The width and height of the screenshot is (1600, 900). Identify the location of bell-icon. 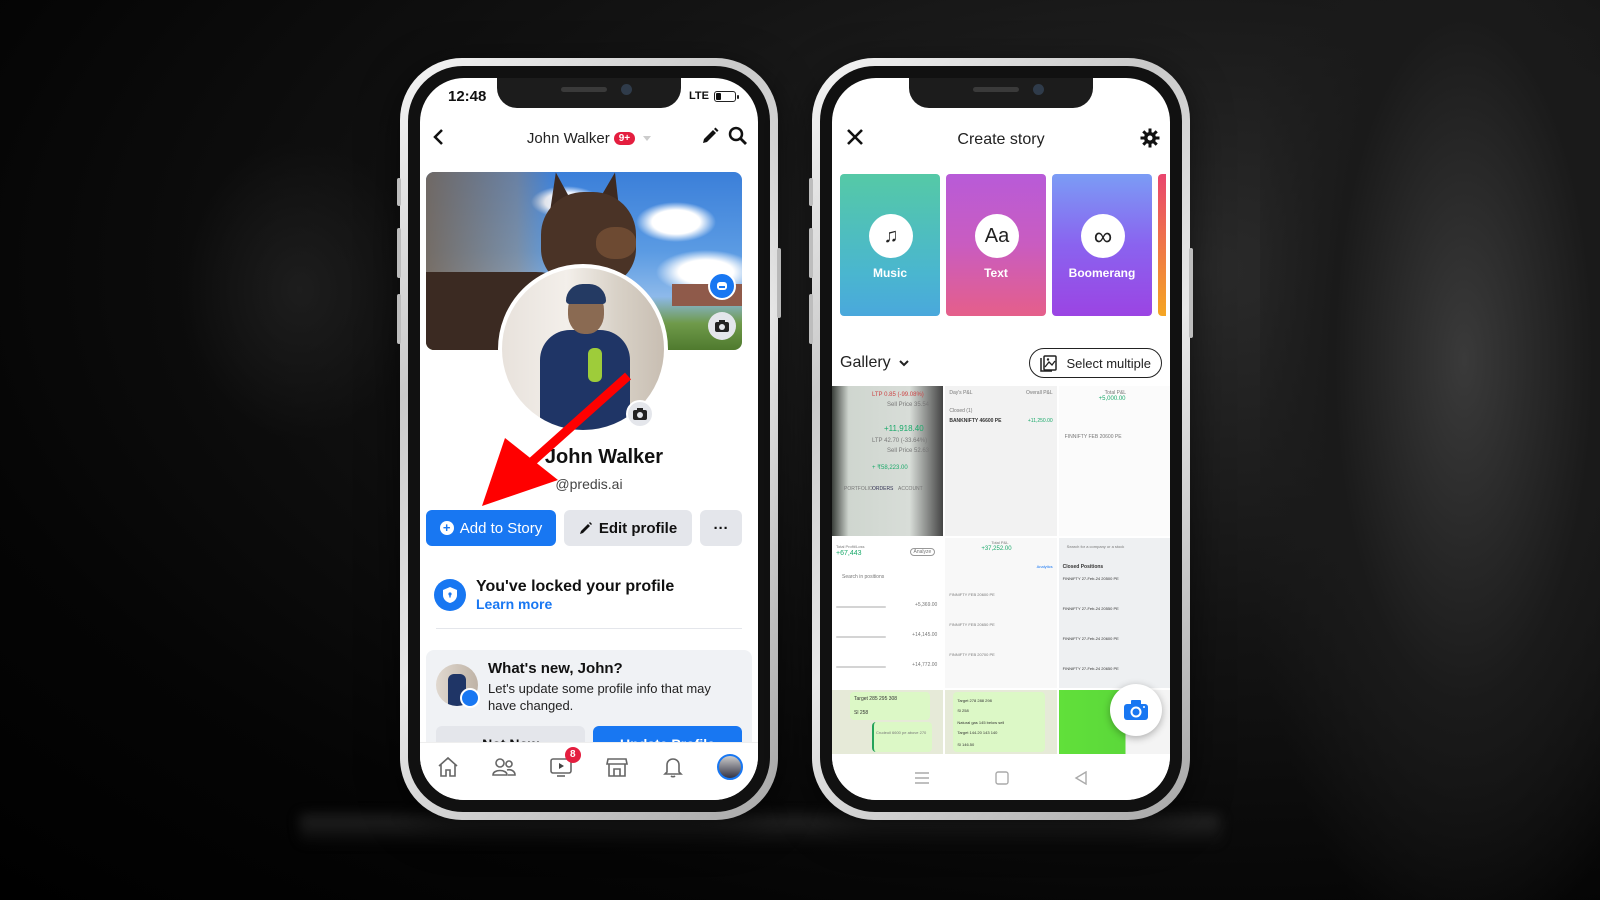
(673, 768).